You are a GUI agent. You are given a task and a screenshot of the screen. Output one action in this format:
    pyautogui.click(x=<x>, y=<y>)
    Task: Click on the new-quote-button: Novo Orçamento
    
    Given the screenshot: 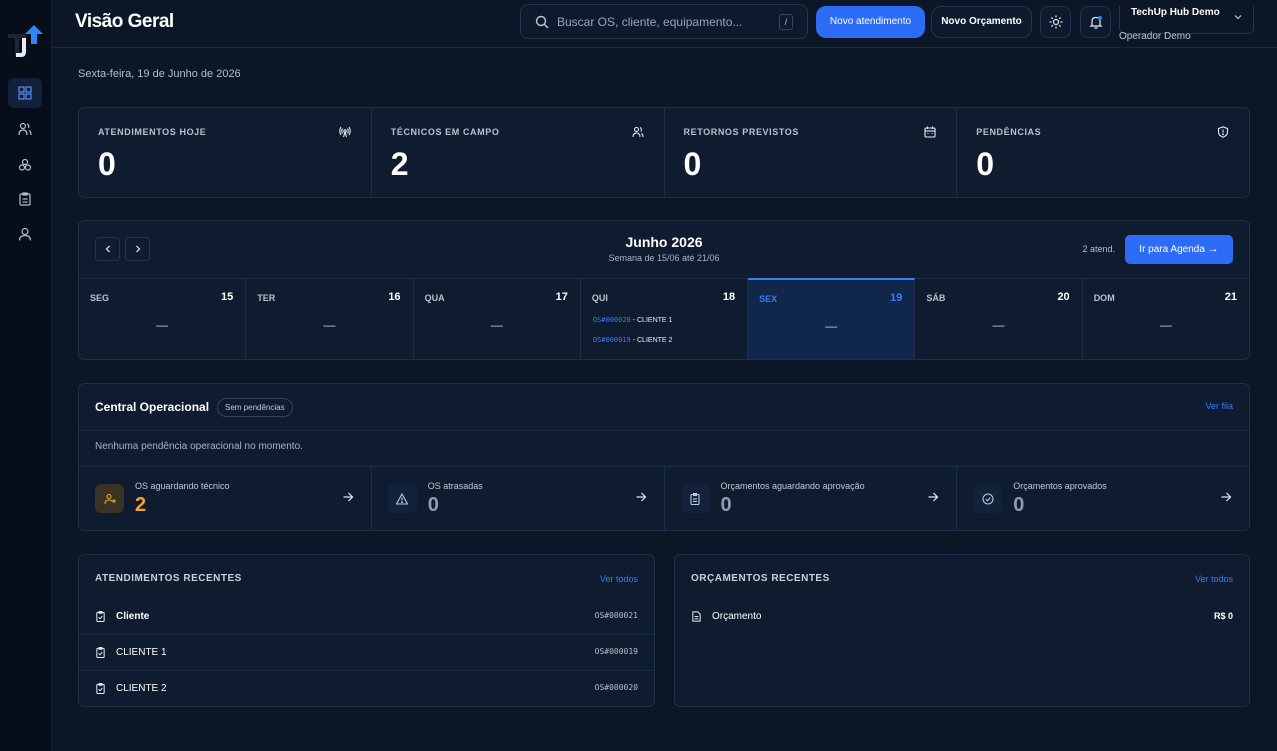 What is the action you would take?
    pyautogui.click(x=981, y=22)
    